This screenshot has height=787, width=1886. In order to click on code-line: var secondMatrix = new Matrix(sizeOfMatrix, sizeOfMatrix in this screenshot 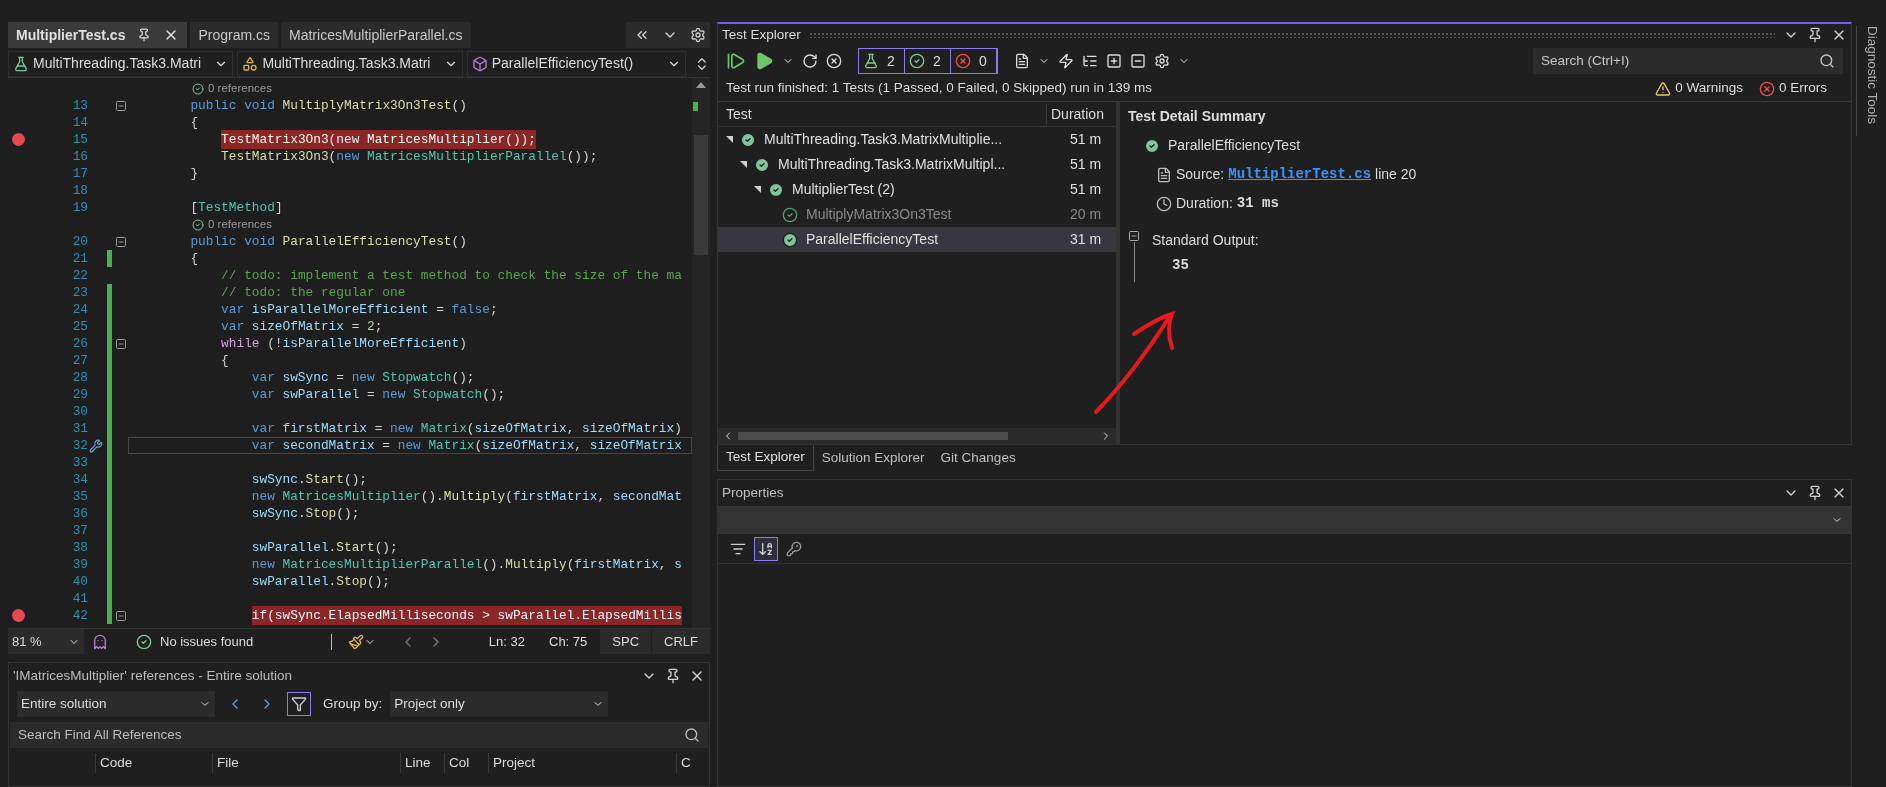, I will do `click(466, 445)`.